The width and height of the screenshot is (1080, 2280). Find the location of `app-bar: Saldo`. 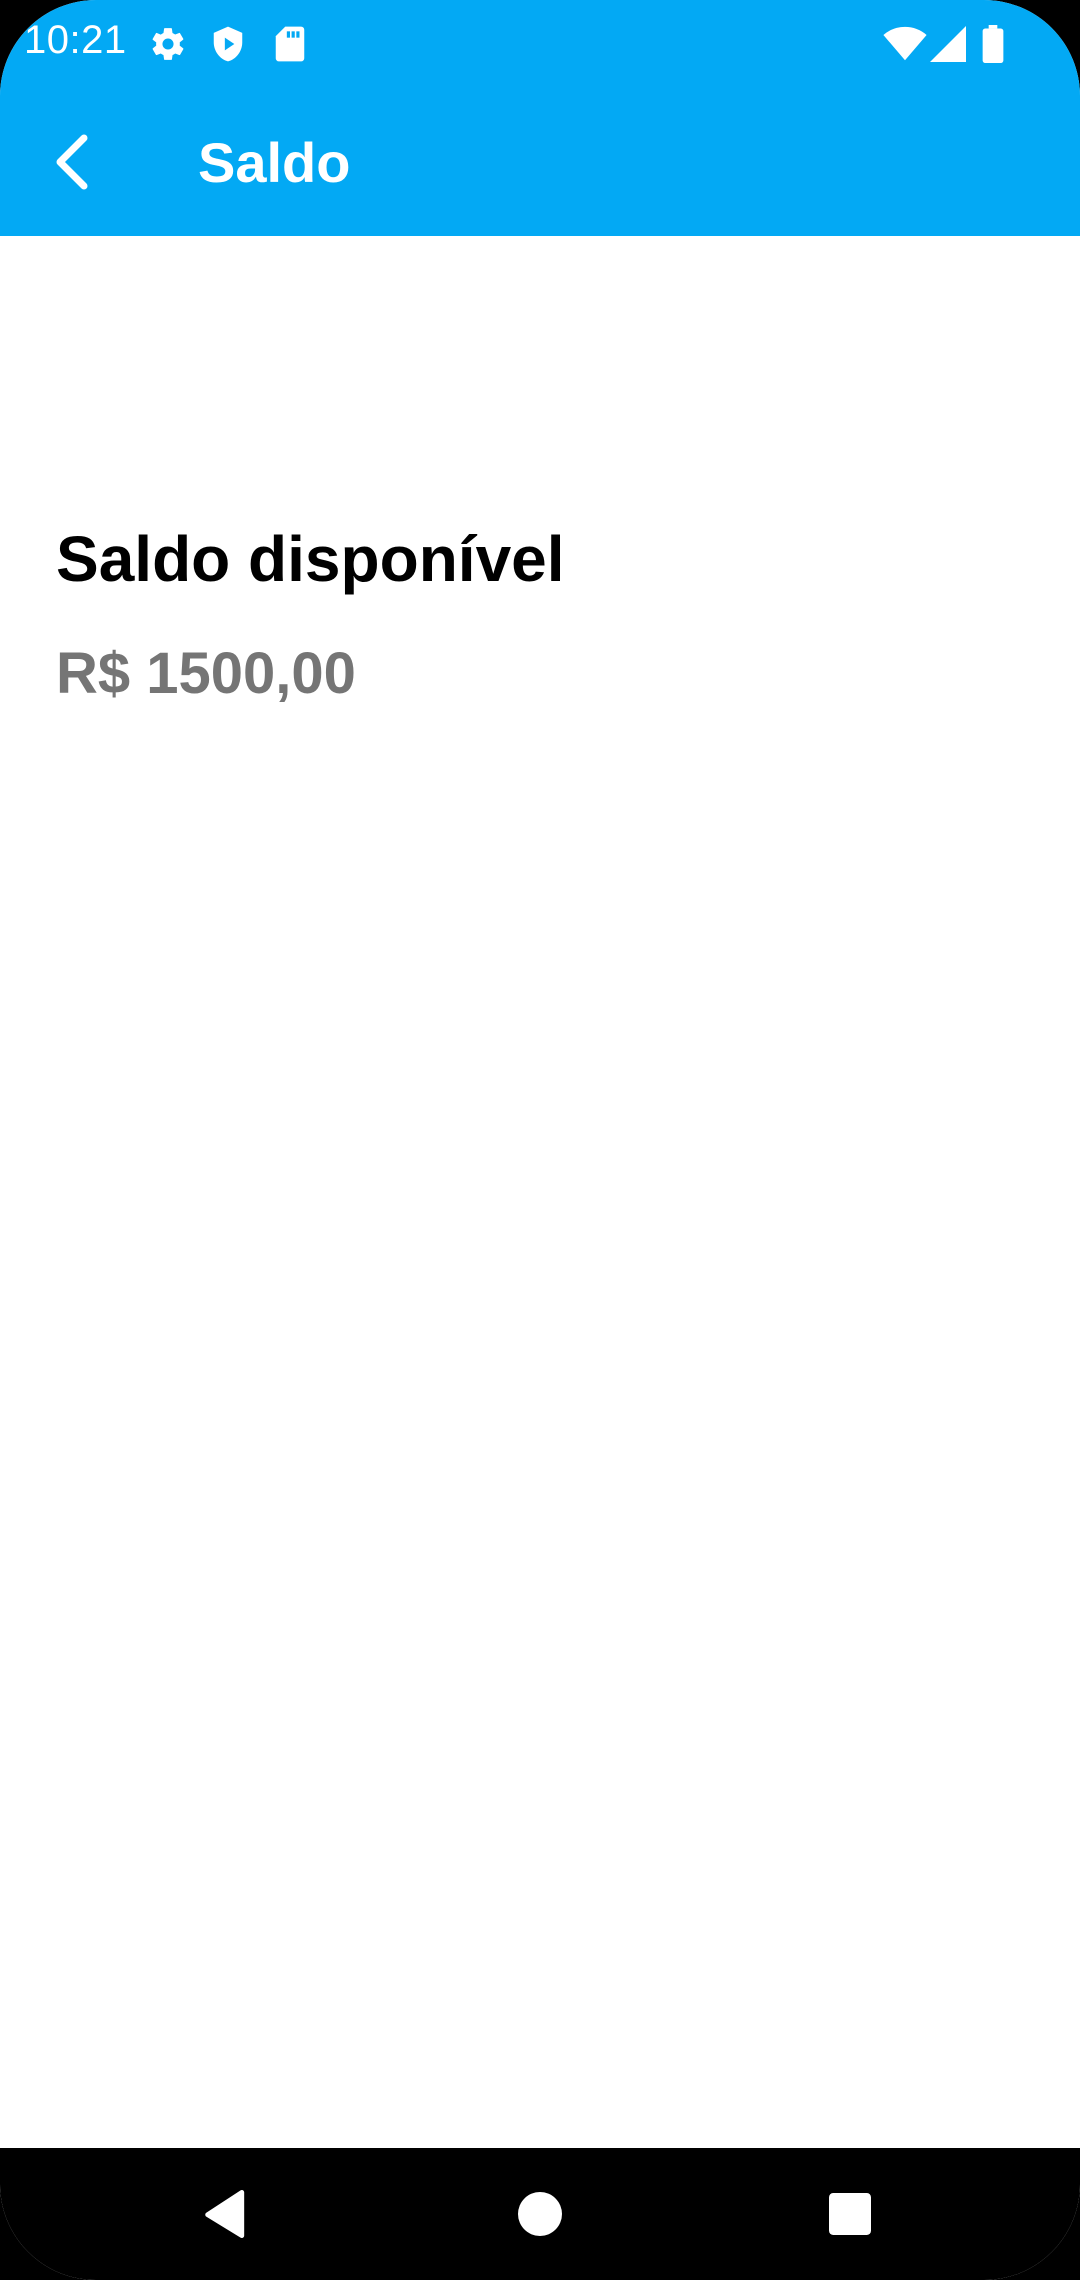

app-bar: Saldo is located at coordinates (540, 162).